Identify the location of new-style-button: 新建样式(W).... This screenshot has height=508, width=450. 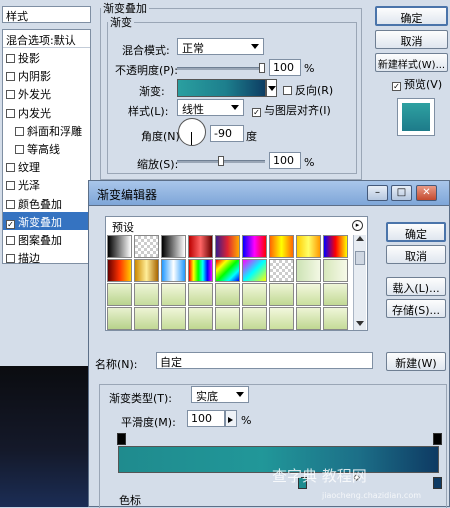
(411, 62).